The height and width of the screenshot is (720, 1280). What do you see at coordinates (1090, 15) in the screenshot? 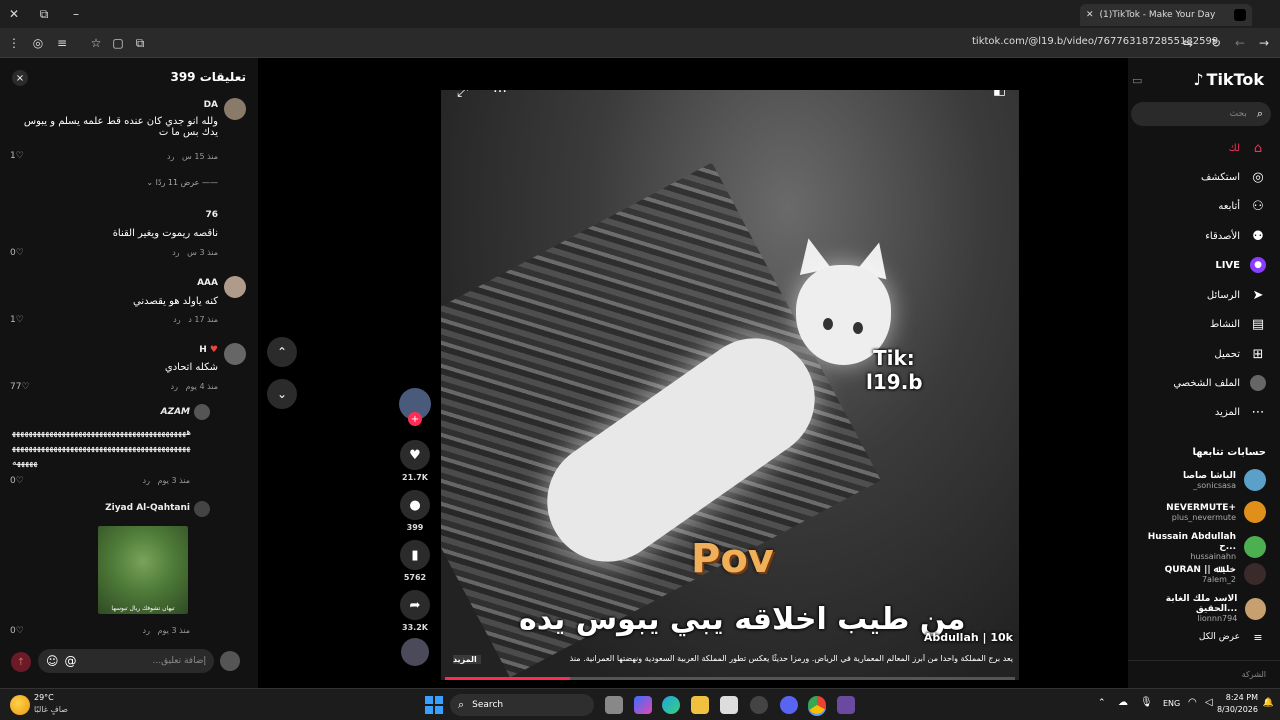
I see `close-tab-icon: ✕` at bounding box center [1090, 15].